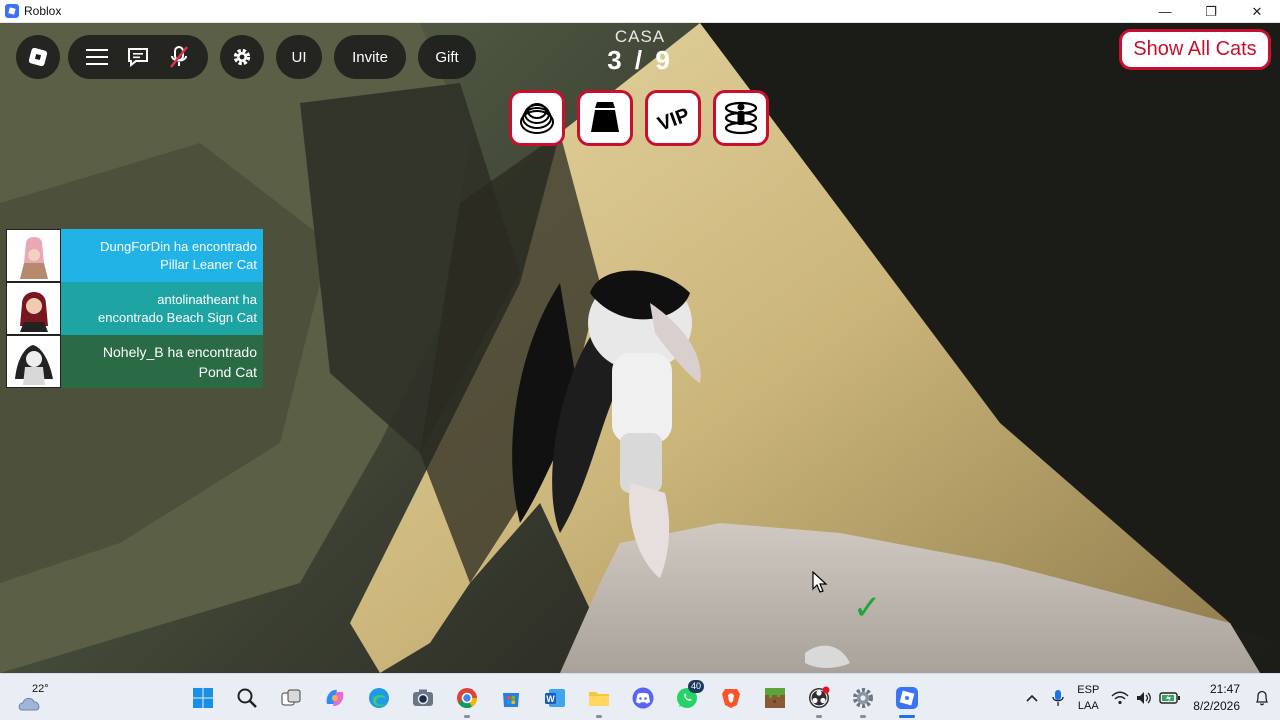  I want to click on file-explorer-app, so click(599, 697).